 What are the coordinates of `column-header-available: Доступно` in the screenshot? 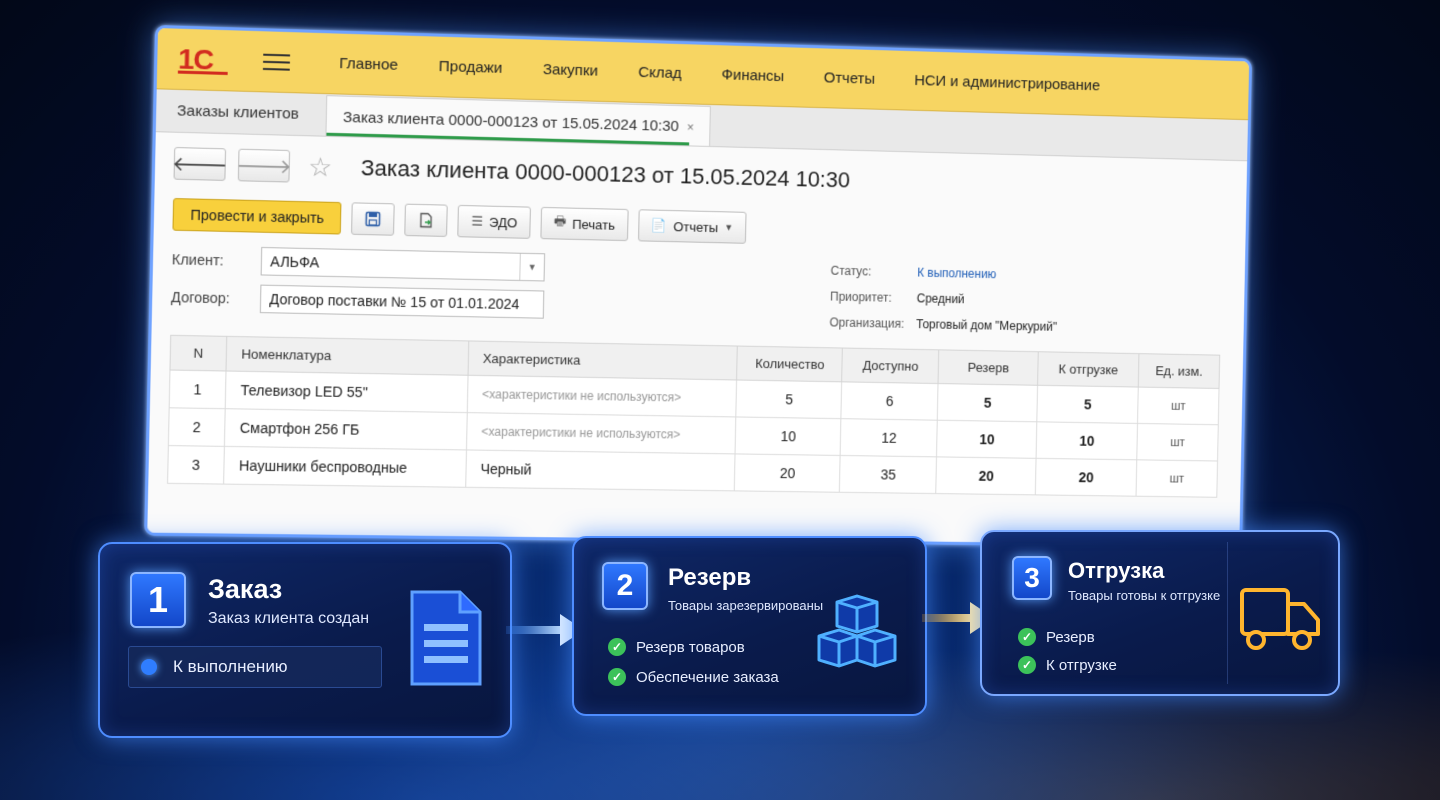 It's located at (890, 366).